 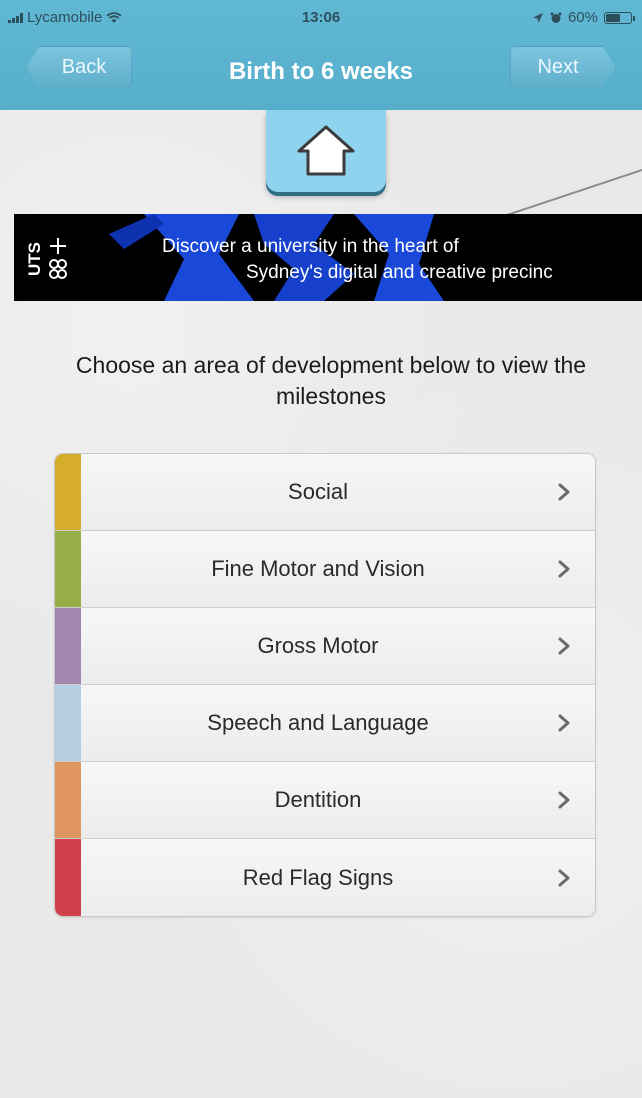 What do you see at coordinates (318, 645) in the screenshot?
I see `category-label: Gross Motor` at bounding box center [318, 645].